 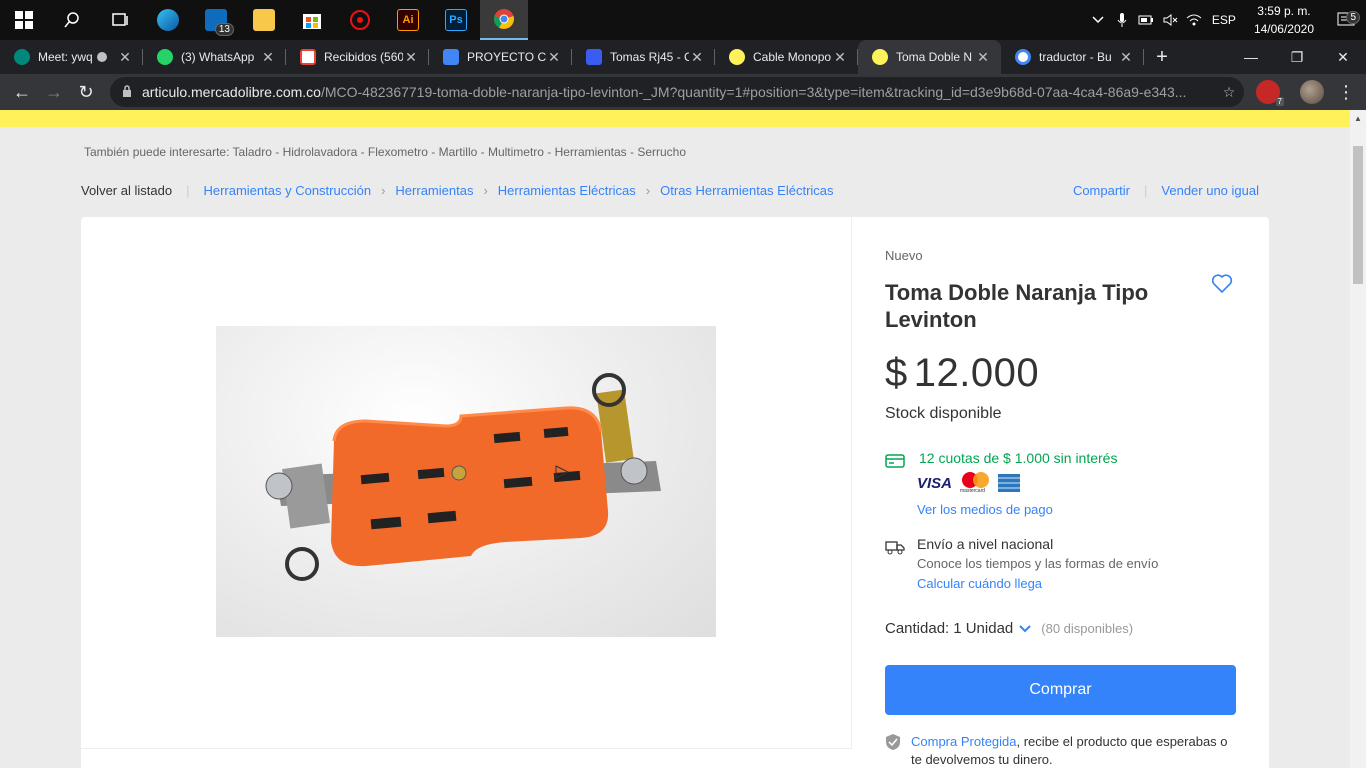 What do you see at coordinates (312, 20) in the screenshot?
I see `store-icon` at bounding box center [312, 20].